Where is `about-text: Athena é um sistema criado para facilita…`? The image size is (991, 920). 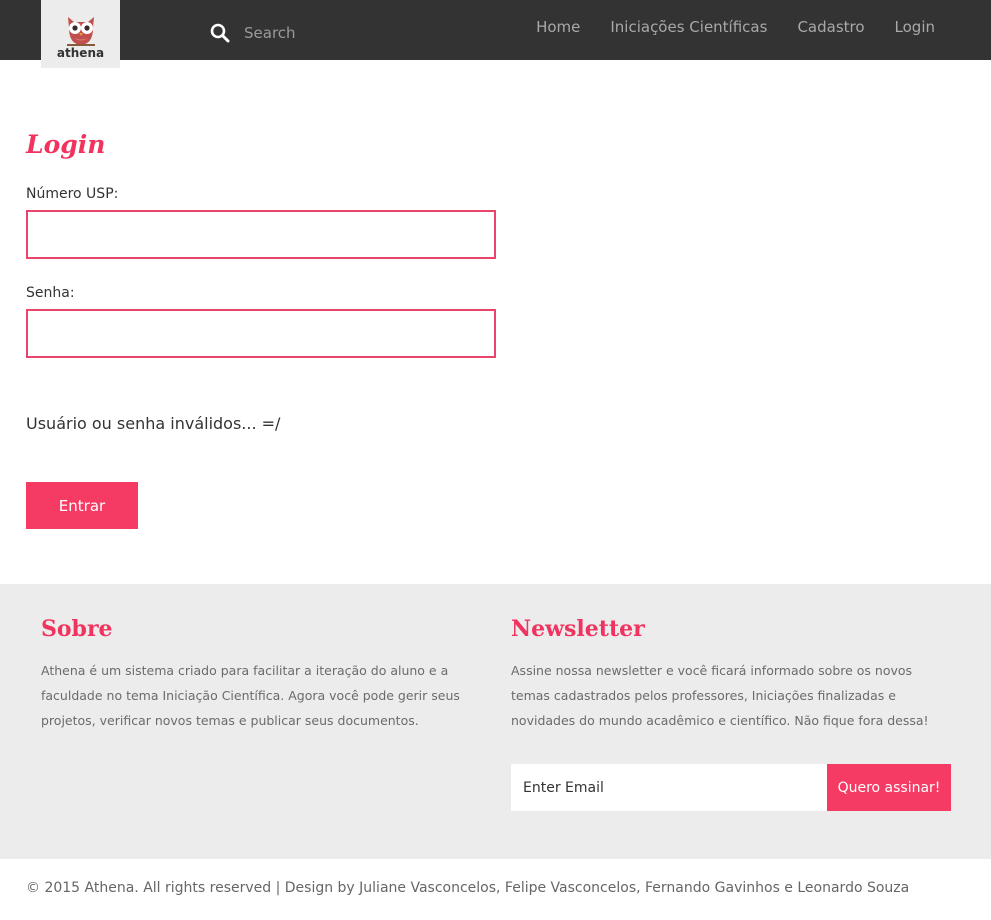
about-text: Athena é um sistema criado para facilita… is located at coordinates (250, 695).